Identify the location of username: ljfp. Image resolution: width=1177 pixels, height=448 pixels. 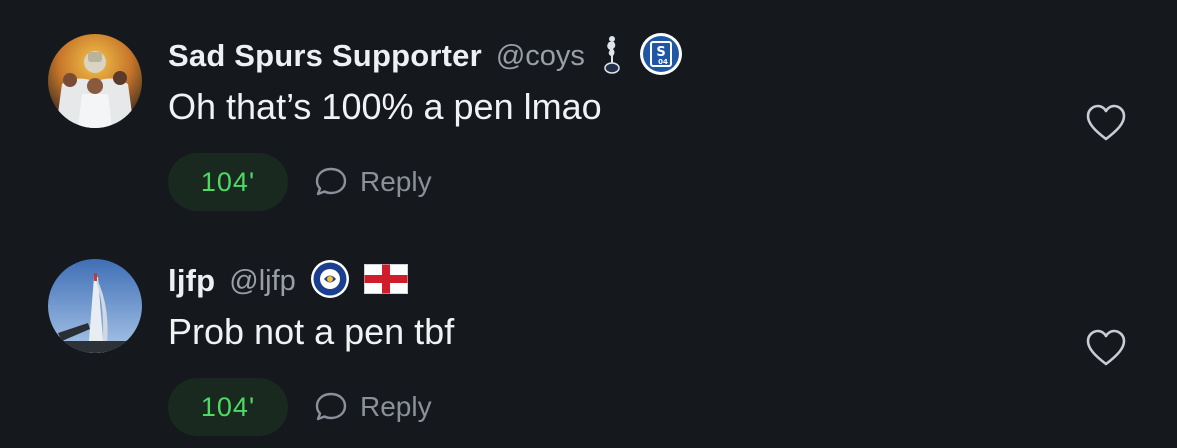
(191, 281).